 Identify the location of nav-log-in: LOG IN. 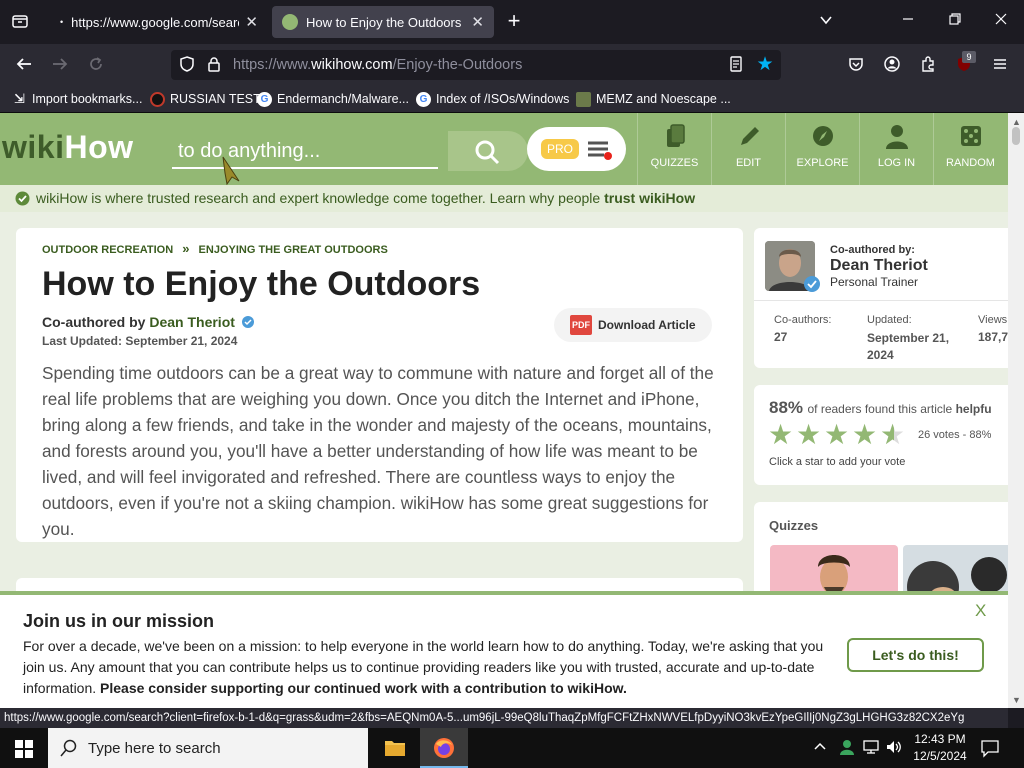
(896, 149).